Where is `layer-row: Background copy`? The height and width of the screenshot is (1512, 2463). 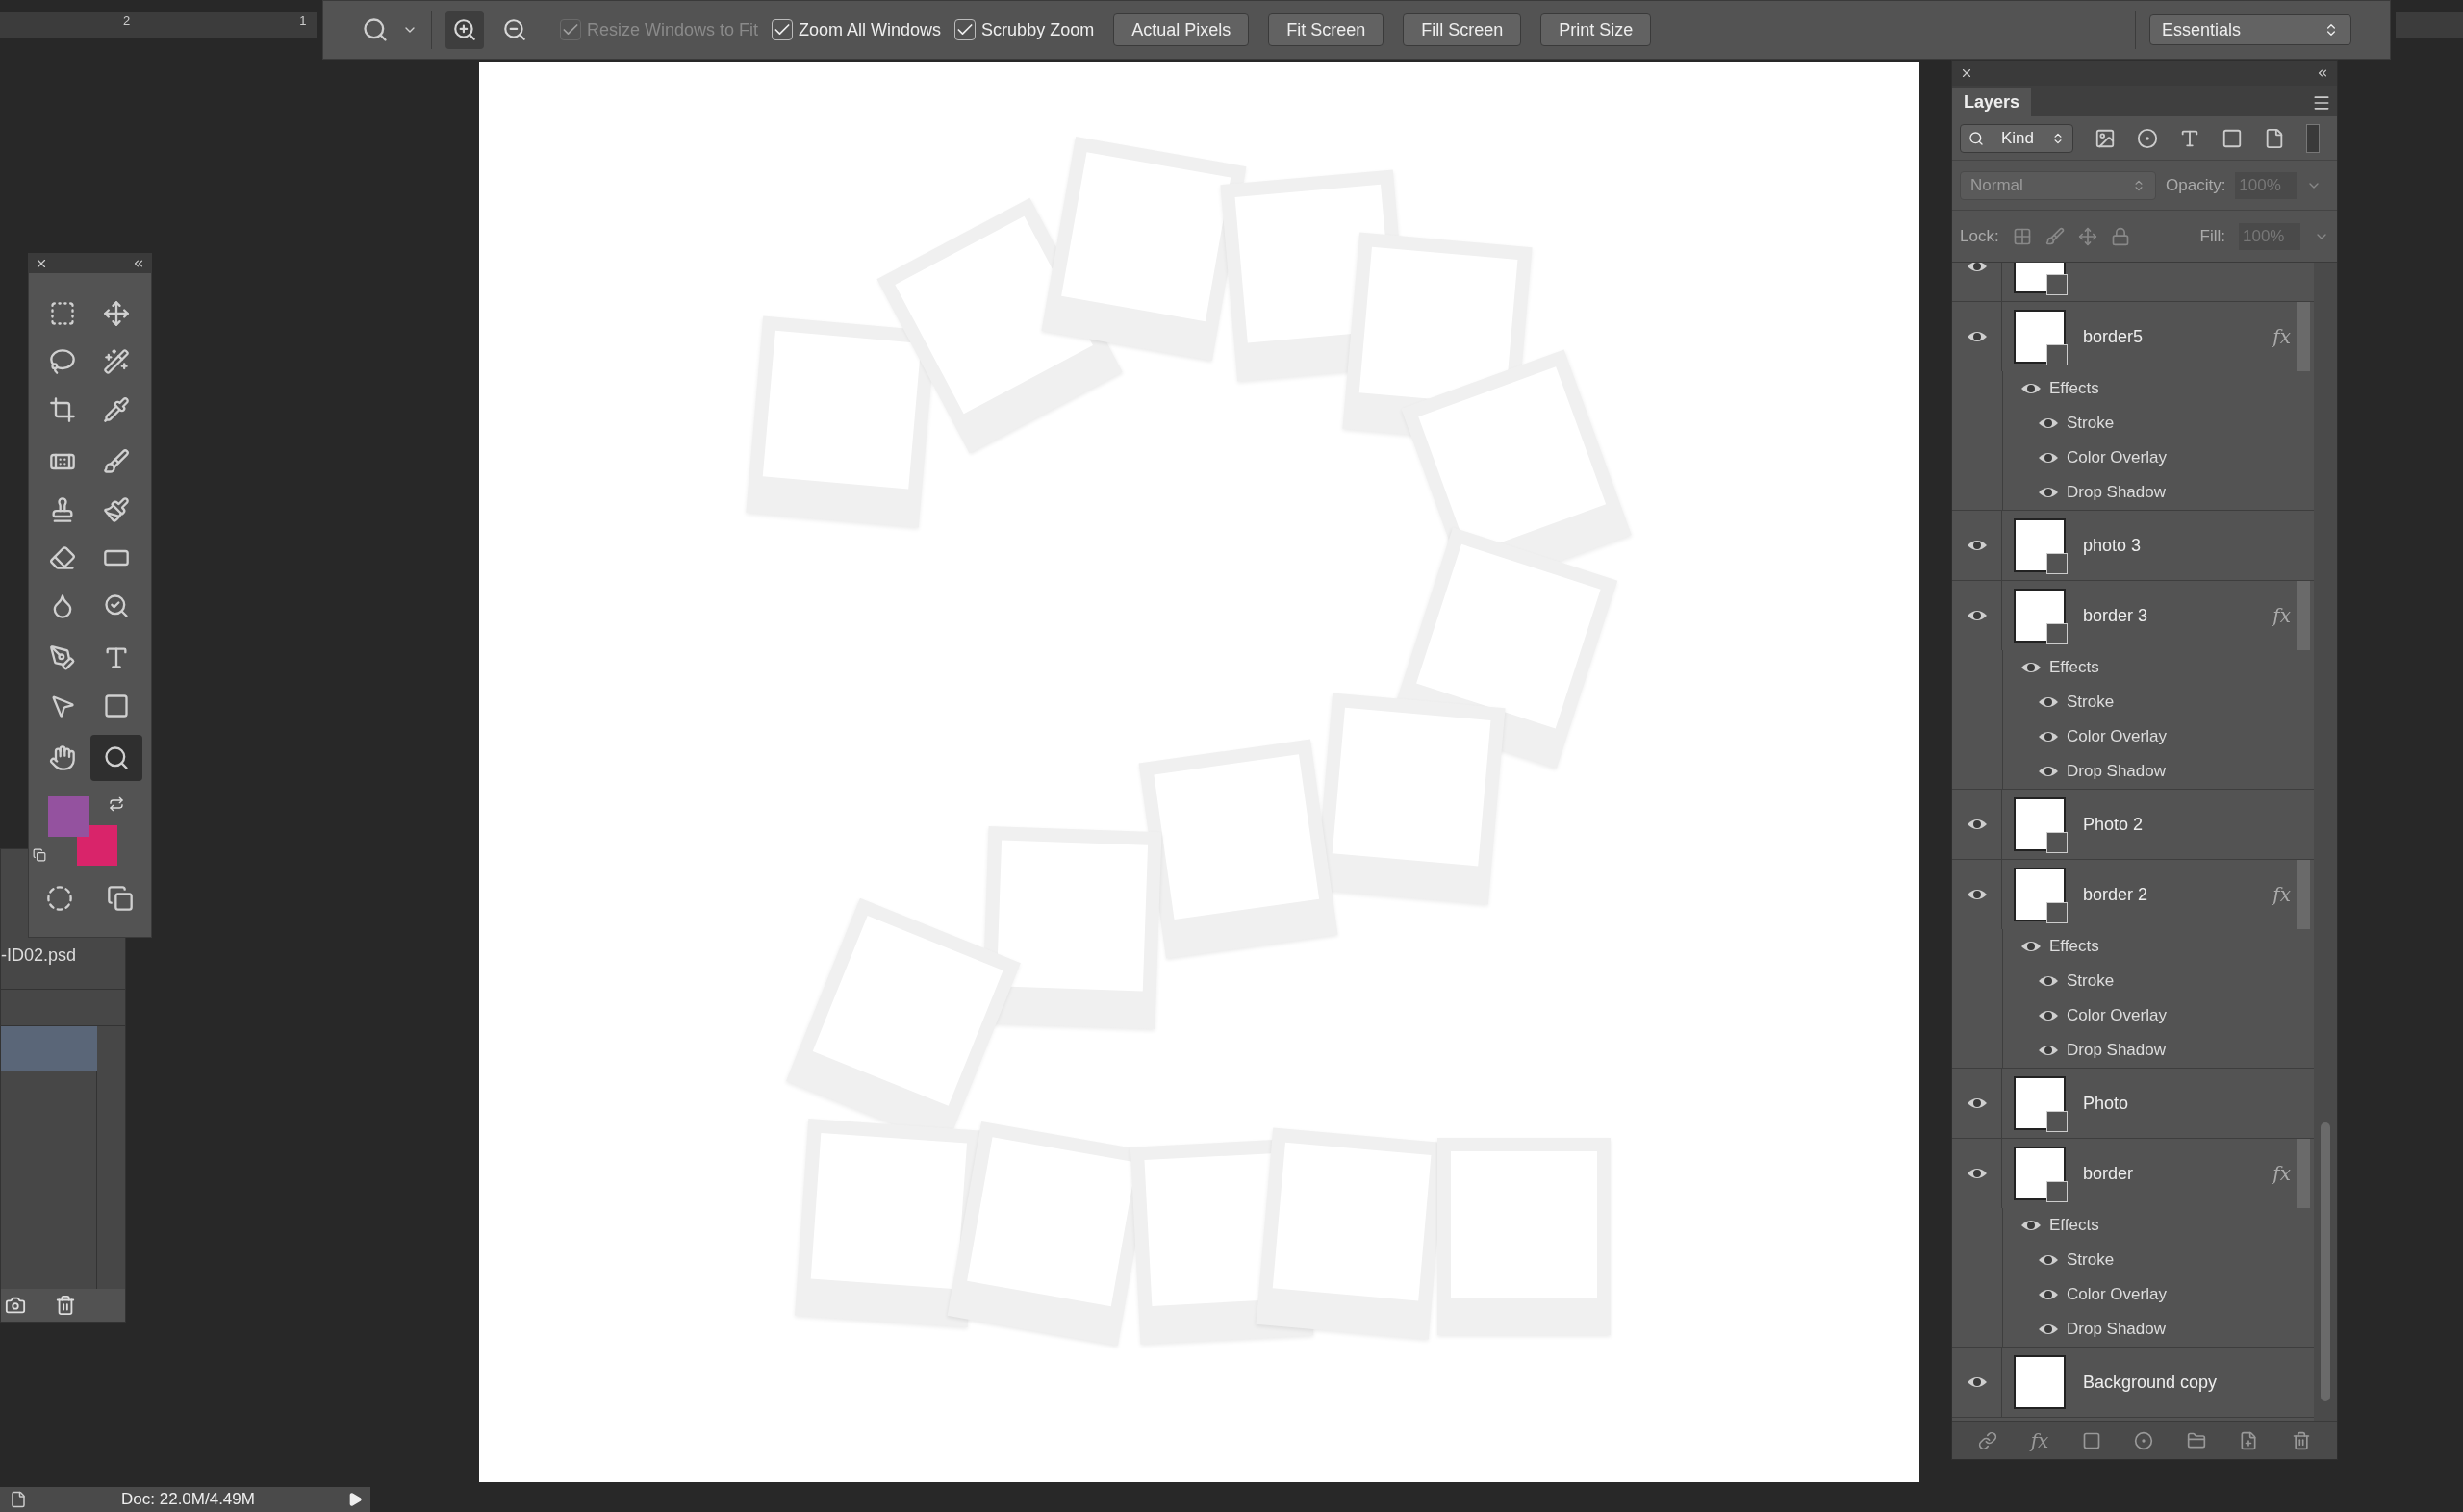
layer-row: Background copy is located at coordinates (2133, 1383).